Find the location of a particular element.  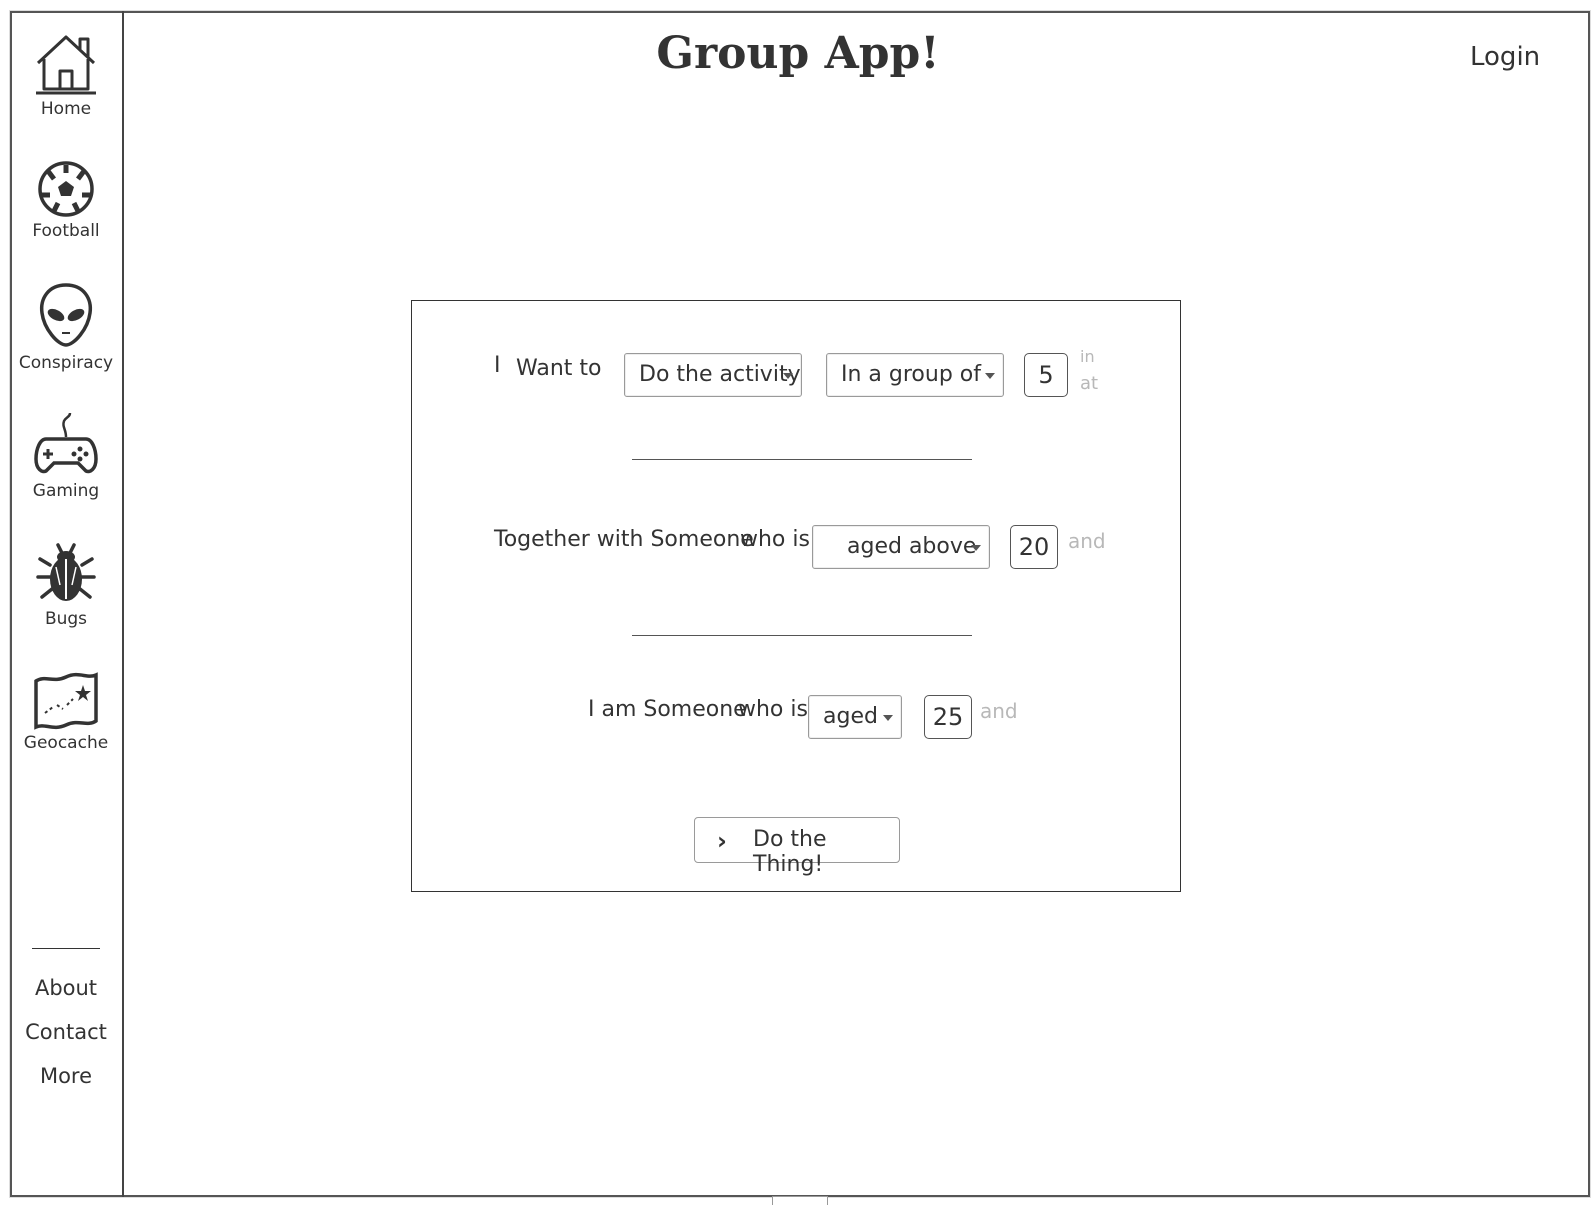

row1-hint-top: in is located at coordinates (1087, 356).